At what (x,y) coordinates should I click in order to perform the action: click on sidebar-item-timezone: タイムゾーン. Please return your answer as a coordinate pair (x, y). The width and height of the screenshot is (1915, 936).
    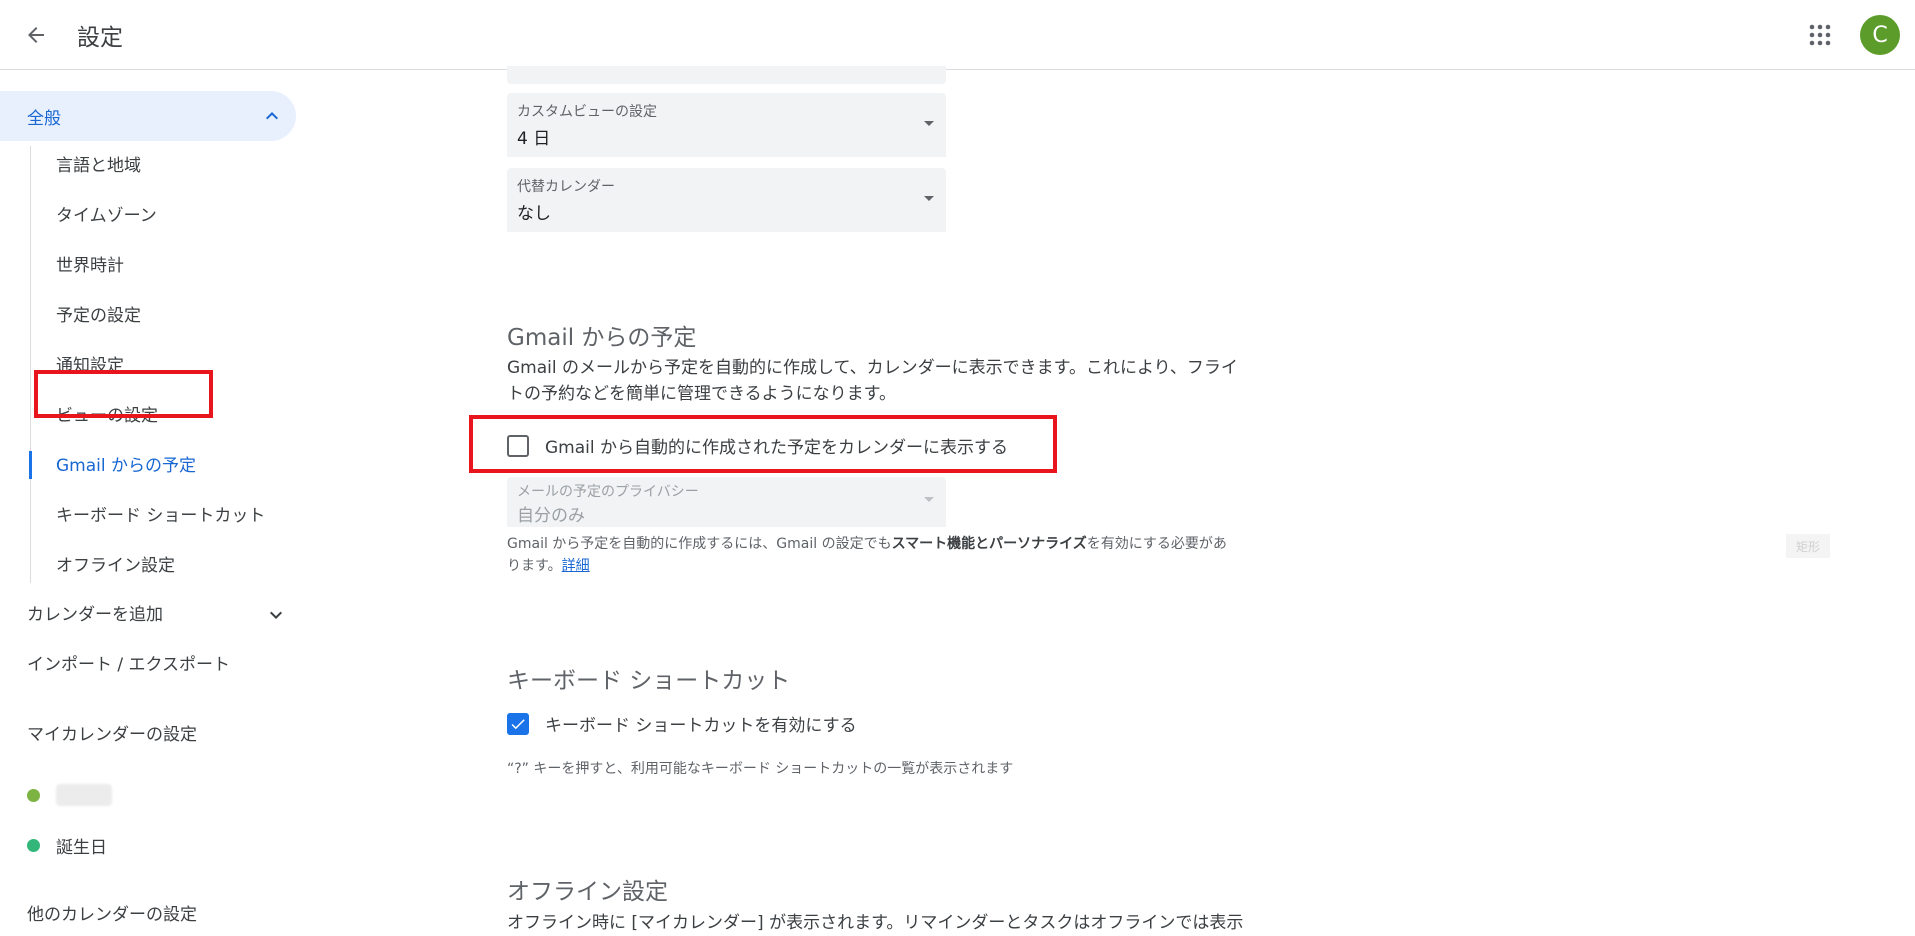
    Looking at the image, I should click on (106, 216).